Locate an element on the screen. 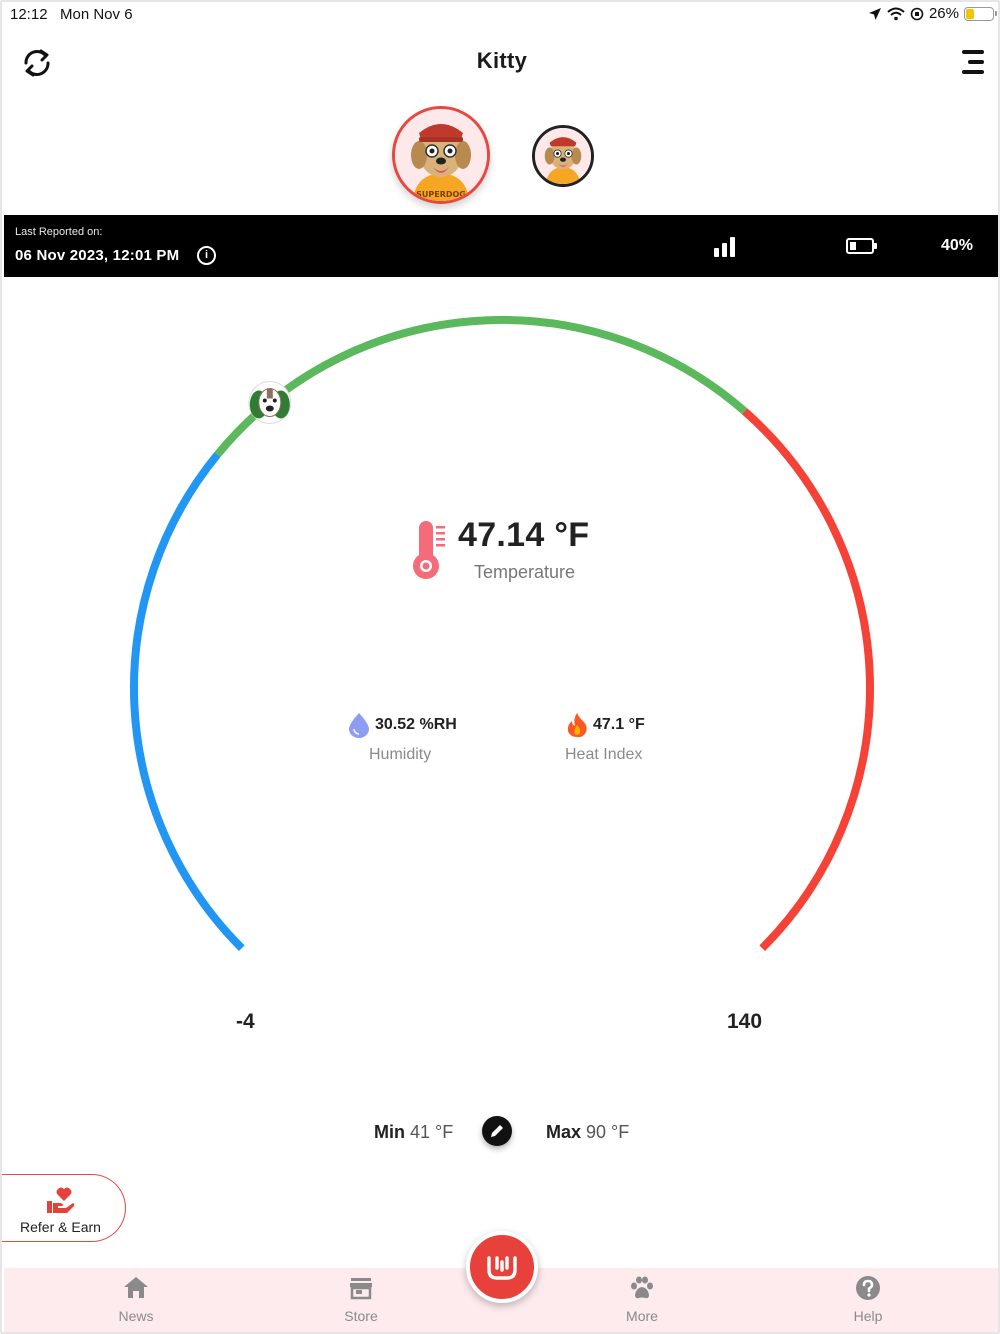 This screenshot has width=1000, height=1334. dog-face-icon is located at coordinates (270, 402).